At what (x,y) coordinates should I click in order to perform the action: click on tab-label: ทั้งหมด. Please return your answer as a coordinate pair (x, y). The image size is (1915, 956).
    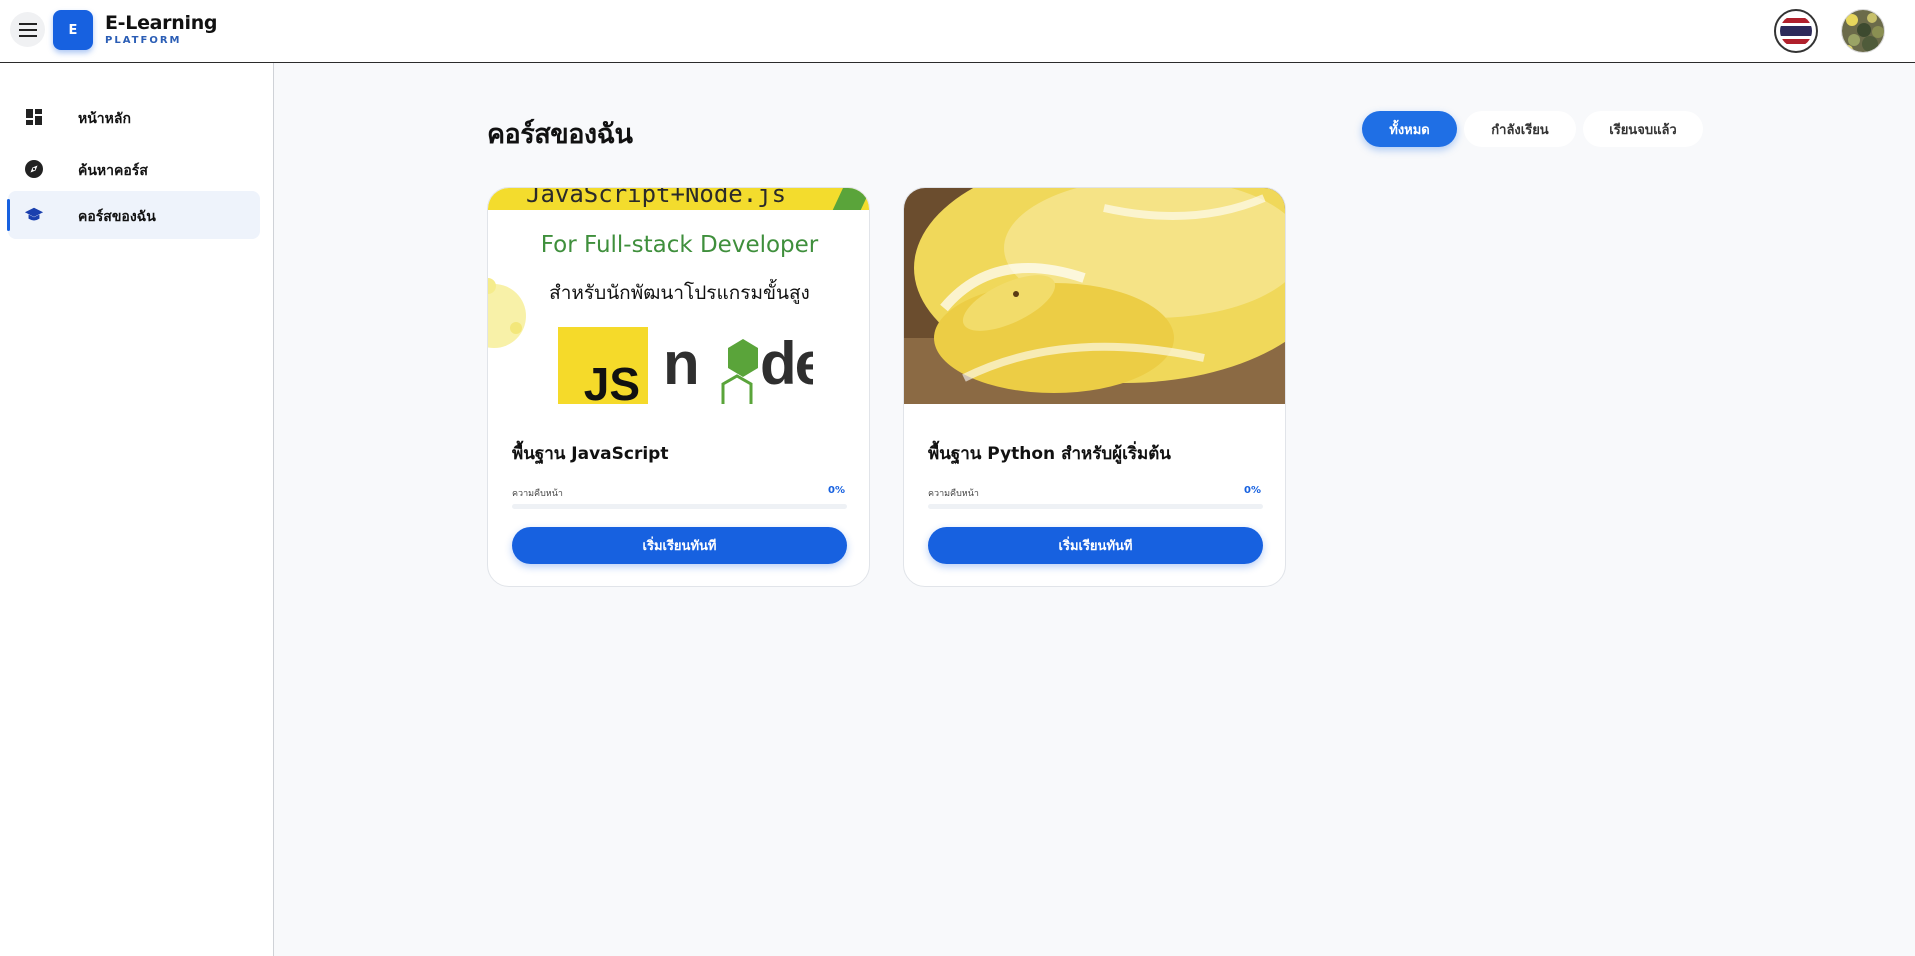
    Looking at the image, I should click on (1409, 130).